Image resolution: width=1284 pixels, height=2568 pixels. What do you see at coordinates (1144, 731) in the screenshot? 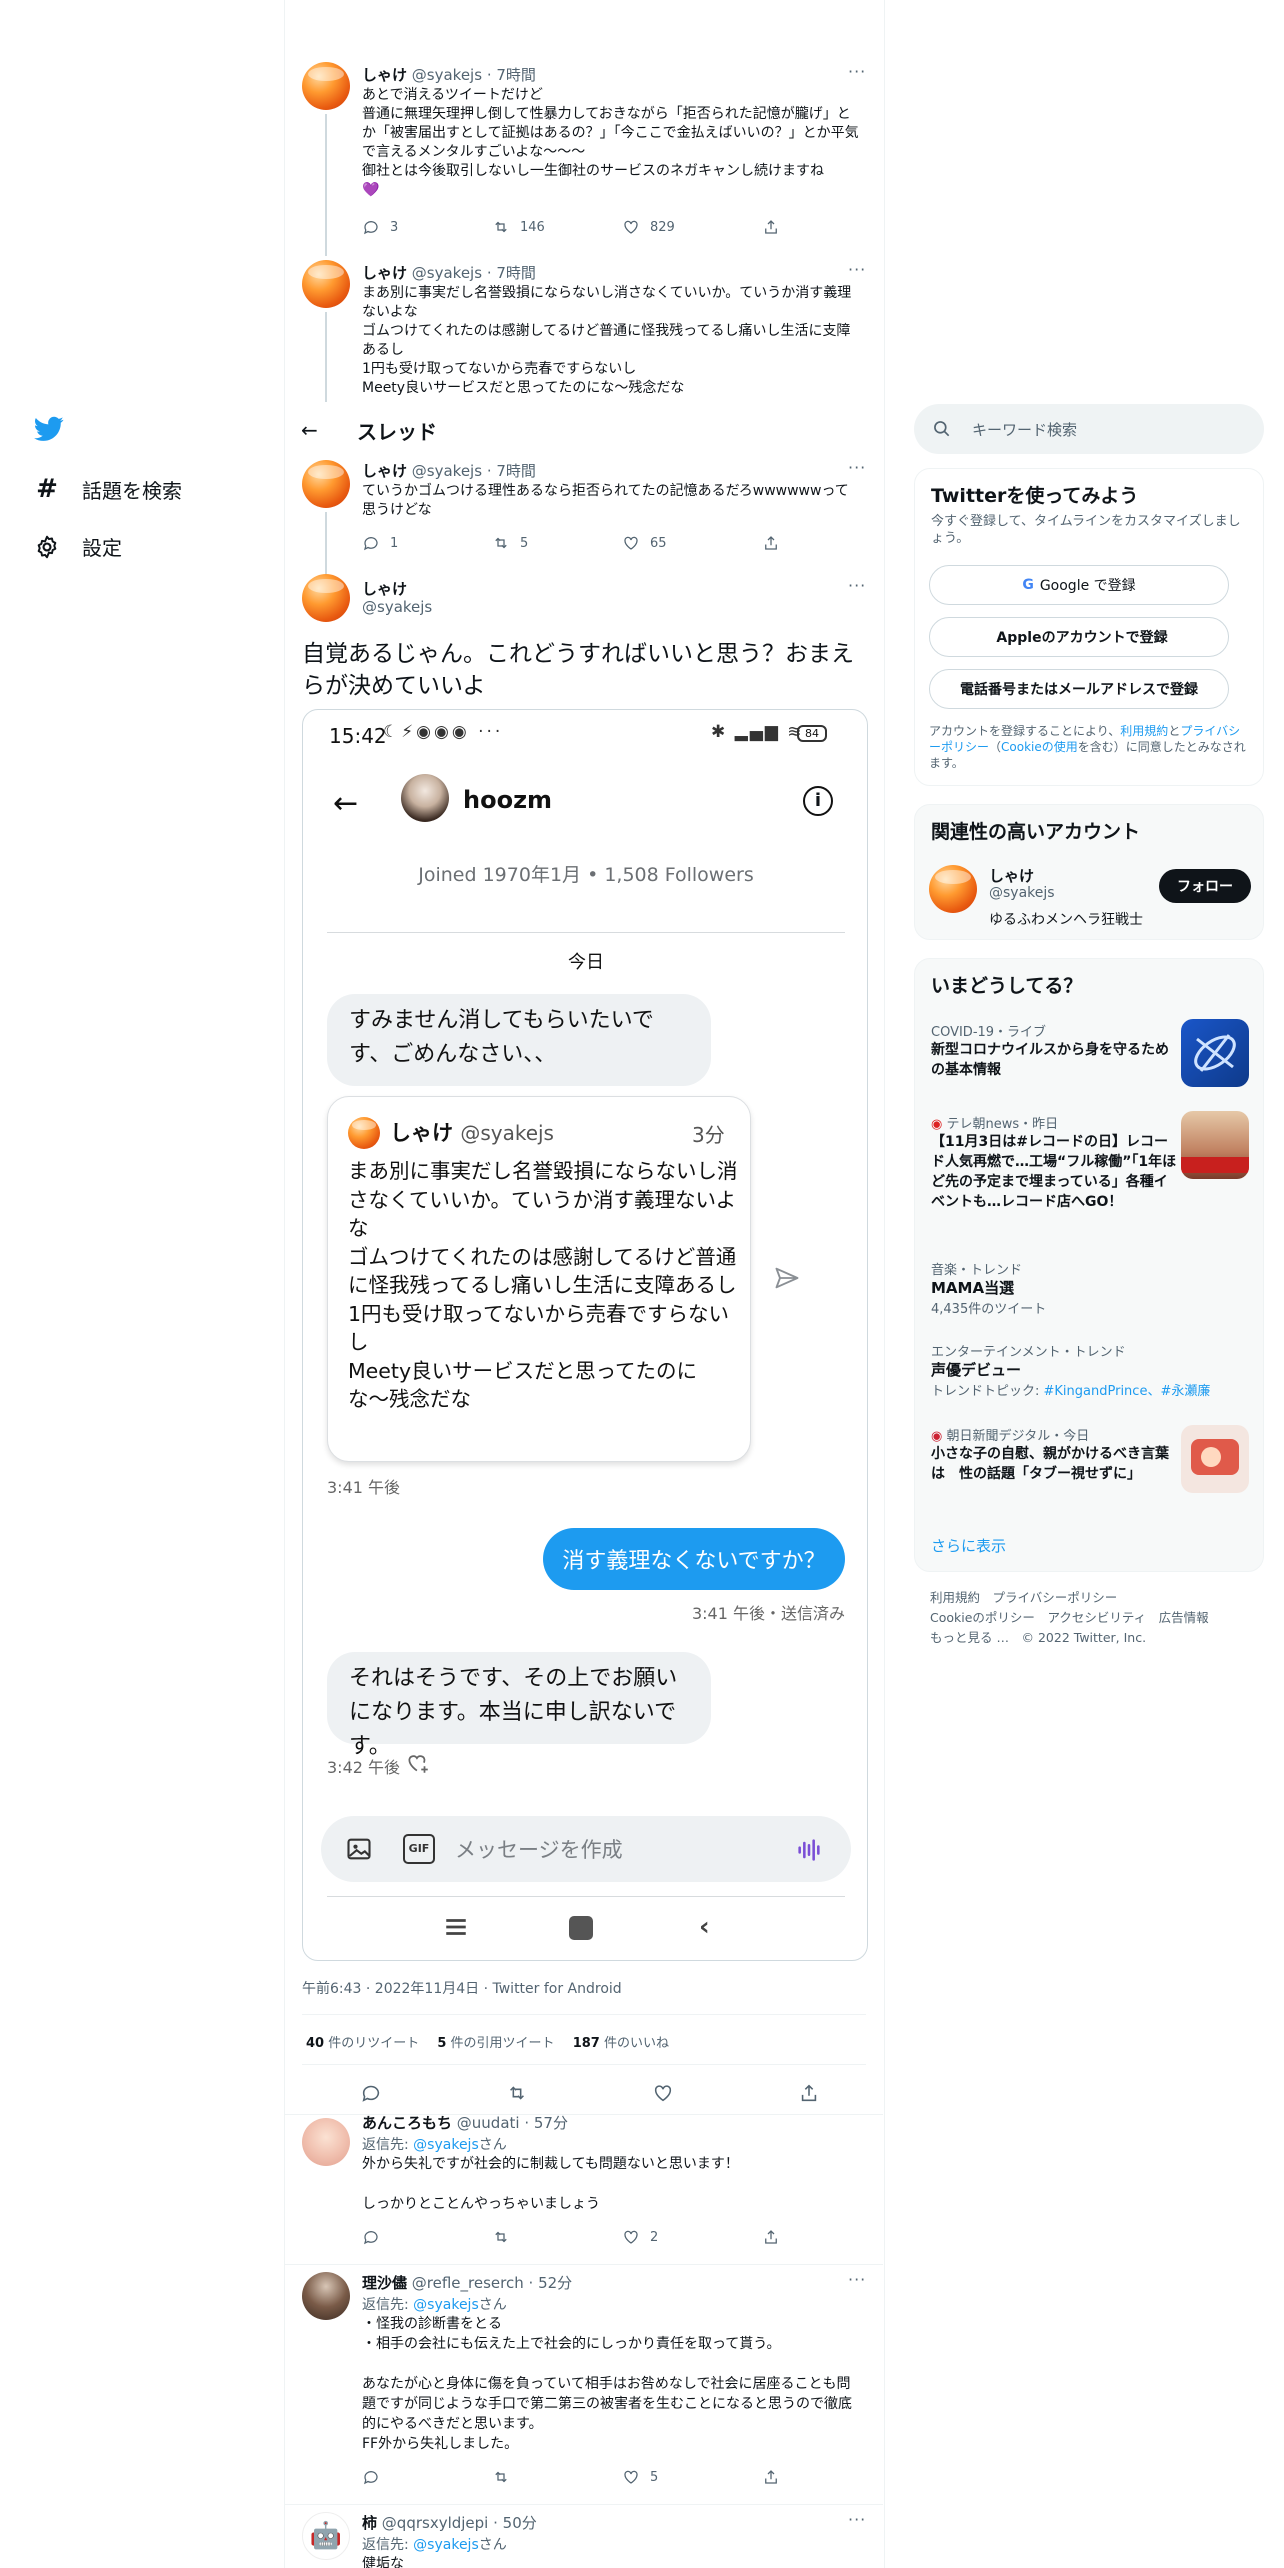
I see `terms-link: 利用規約` at bounding box center [1144, 731].